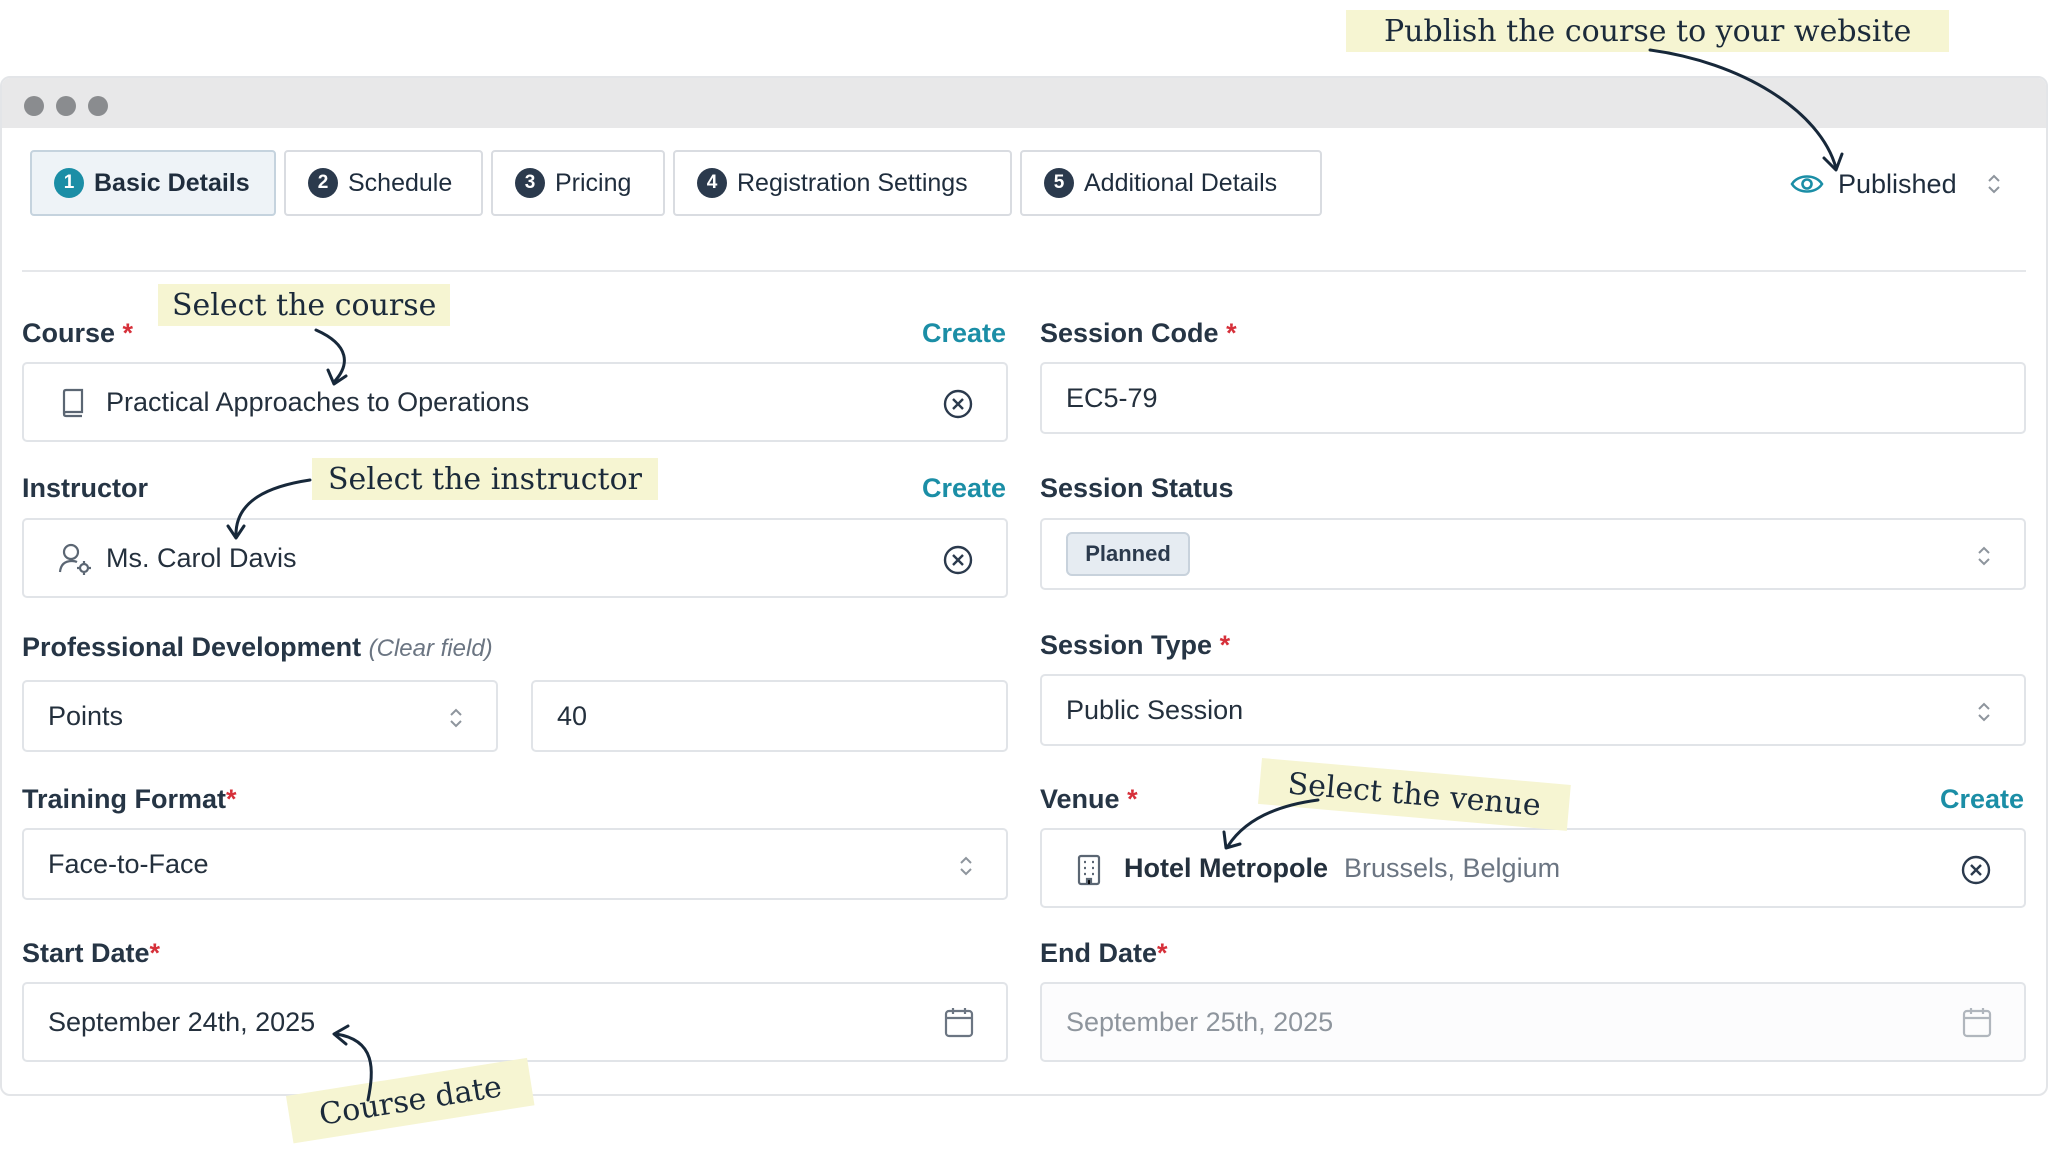 The image size is (2048, 1172). What do you see at coordinates (1112, 397) in the screenshot?
I see `session-code-value: EC5-79` at bounding box center [1112, 397].